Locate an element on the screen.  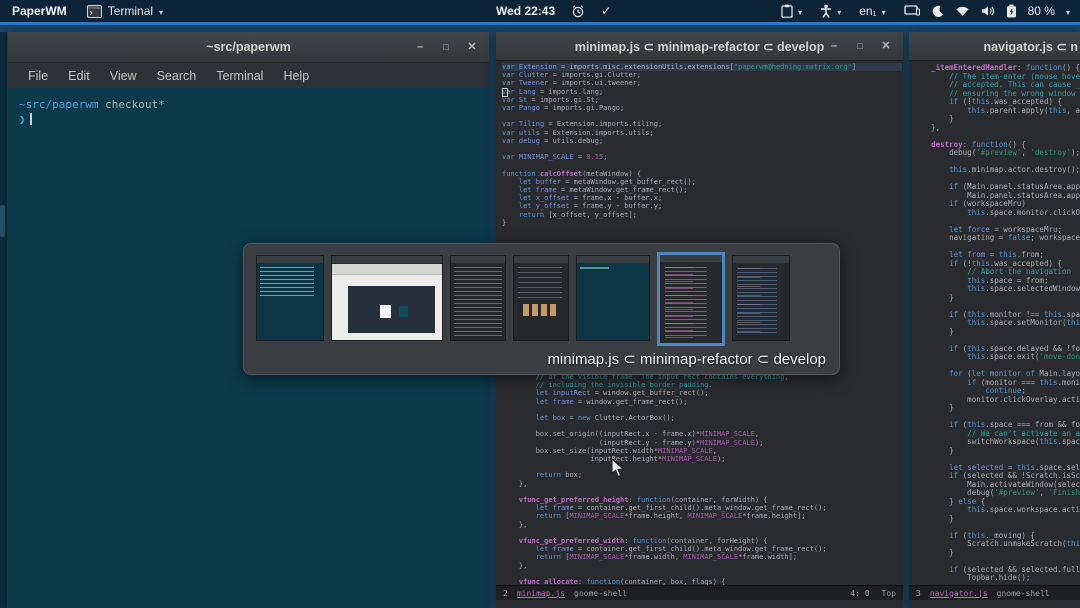
clock: Wed 22:43 is located at coordinates (525, 11).